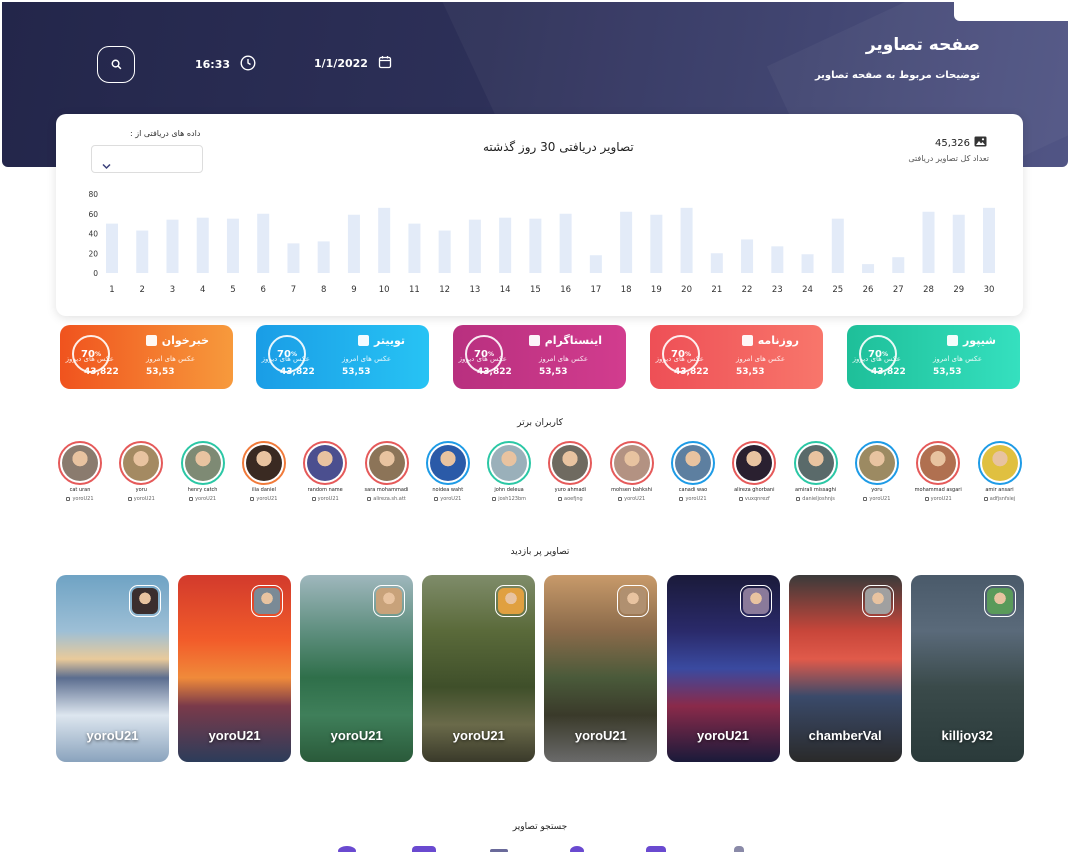 The width and height of the screenshot is (1068, 852). What do you see at coordinates (512, 499) in the screenshot?
I see `user-handle-text: josh123bm` at bounding box center [512, 499].